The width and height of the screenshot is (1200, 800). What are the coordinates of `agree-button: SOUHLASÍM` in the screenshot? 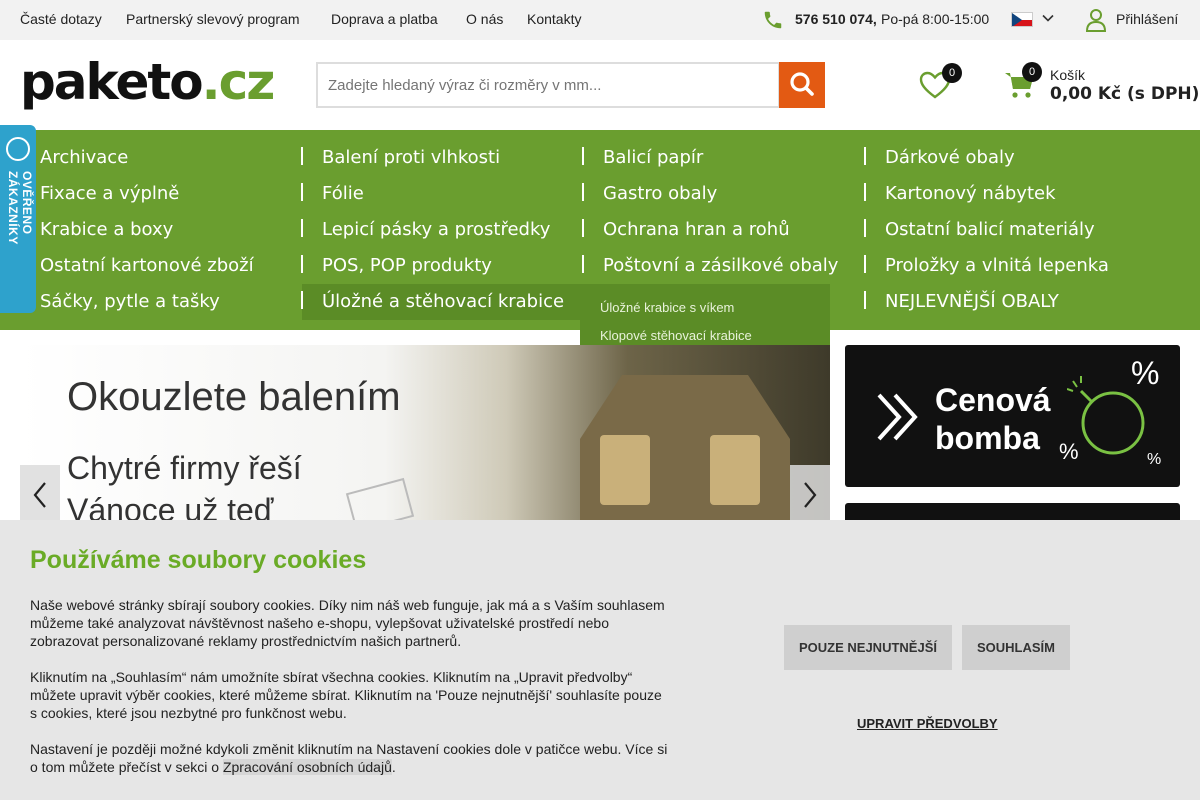 It's located at (1016, 647).